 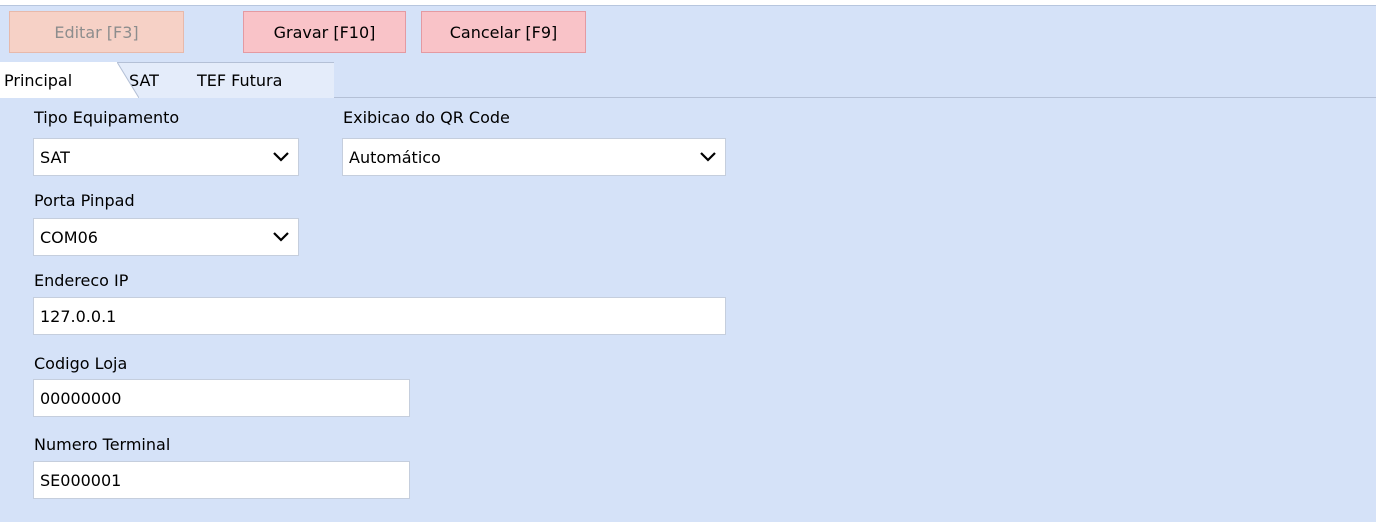 I want to click on input-value: SE000001, so click(x=81, y=480).